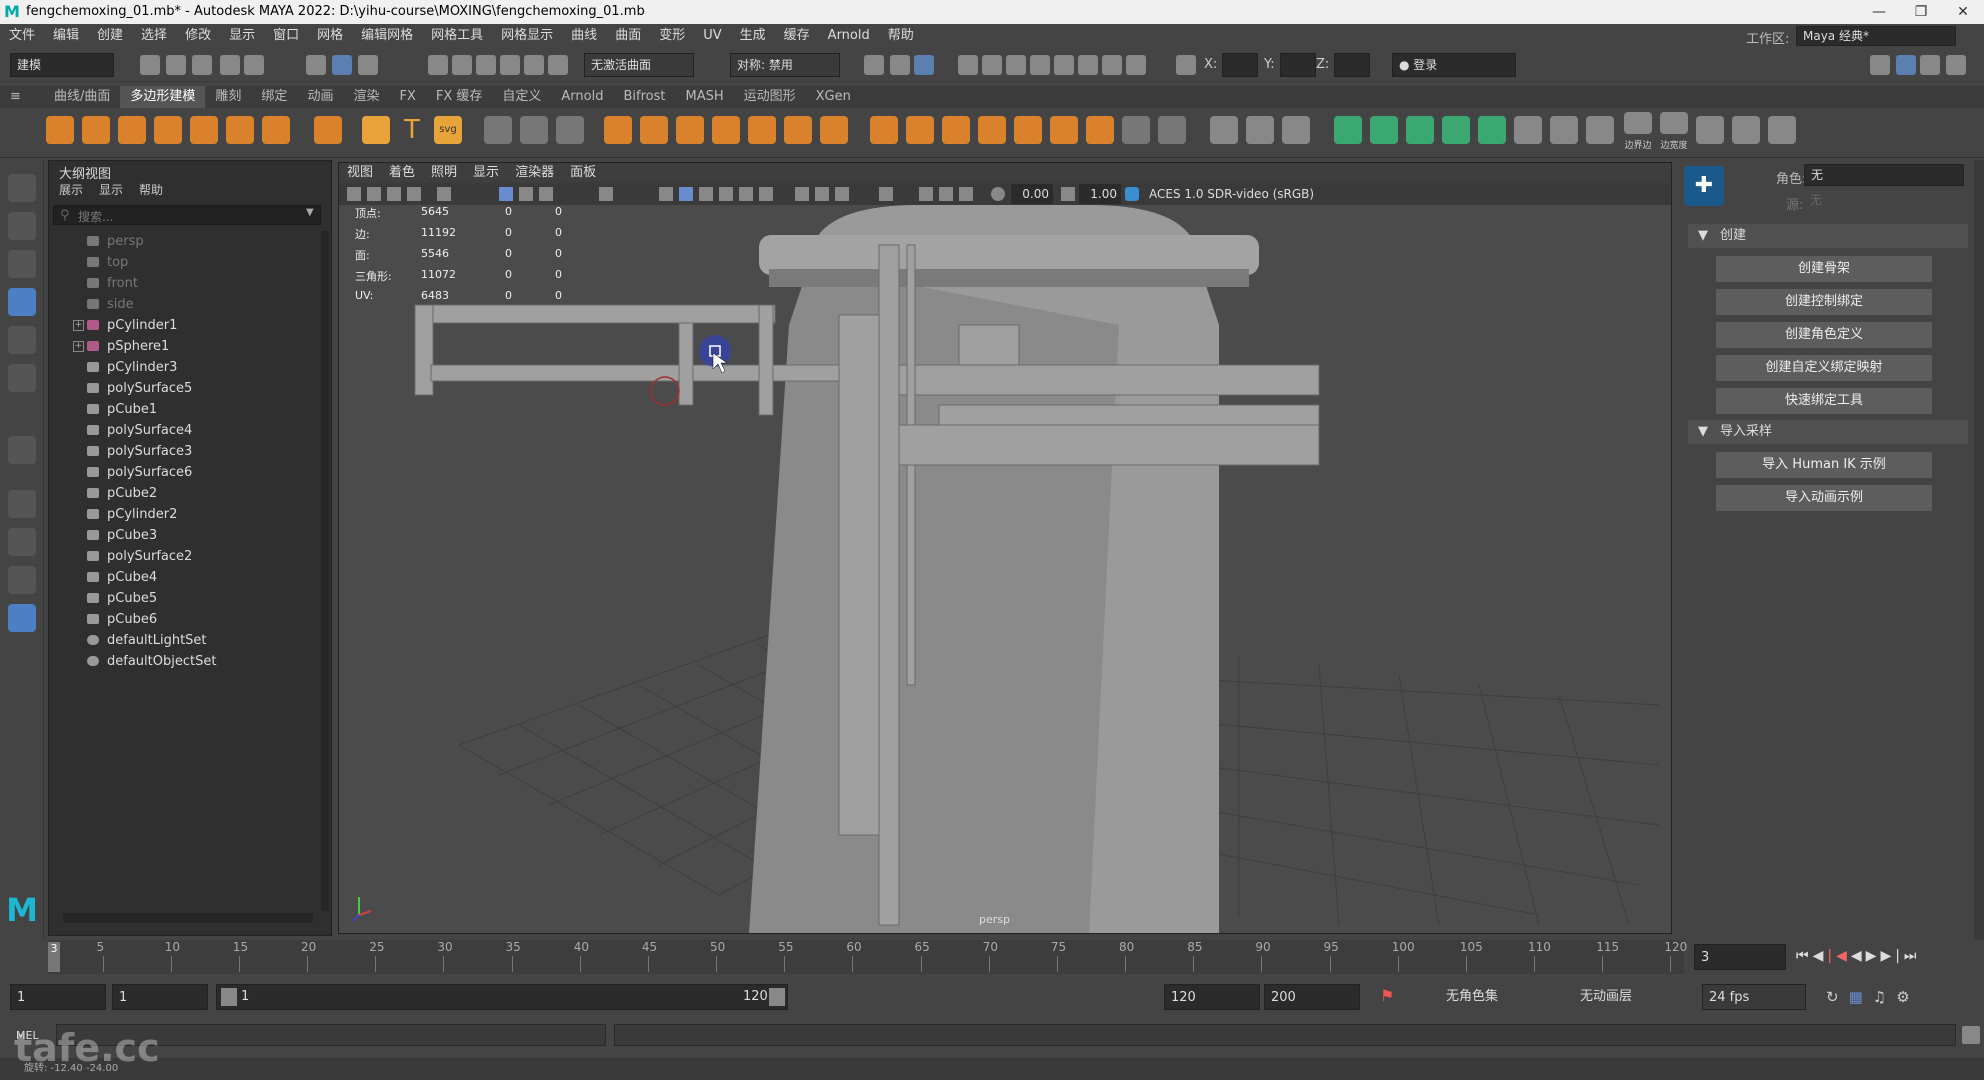  What do you see at coordinates (1891, 956) in the screenshot?
I see `step-forward-key-icon: ▶|` at bounding box center [1891, 956].